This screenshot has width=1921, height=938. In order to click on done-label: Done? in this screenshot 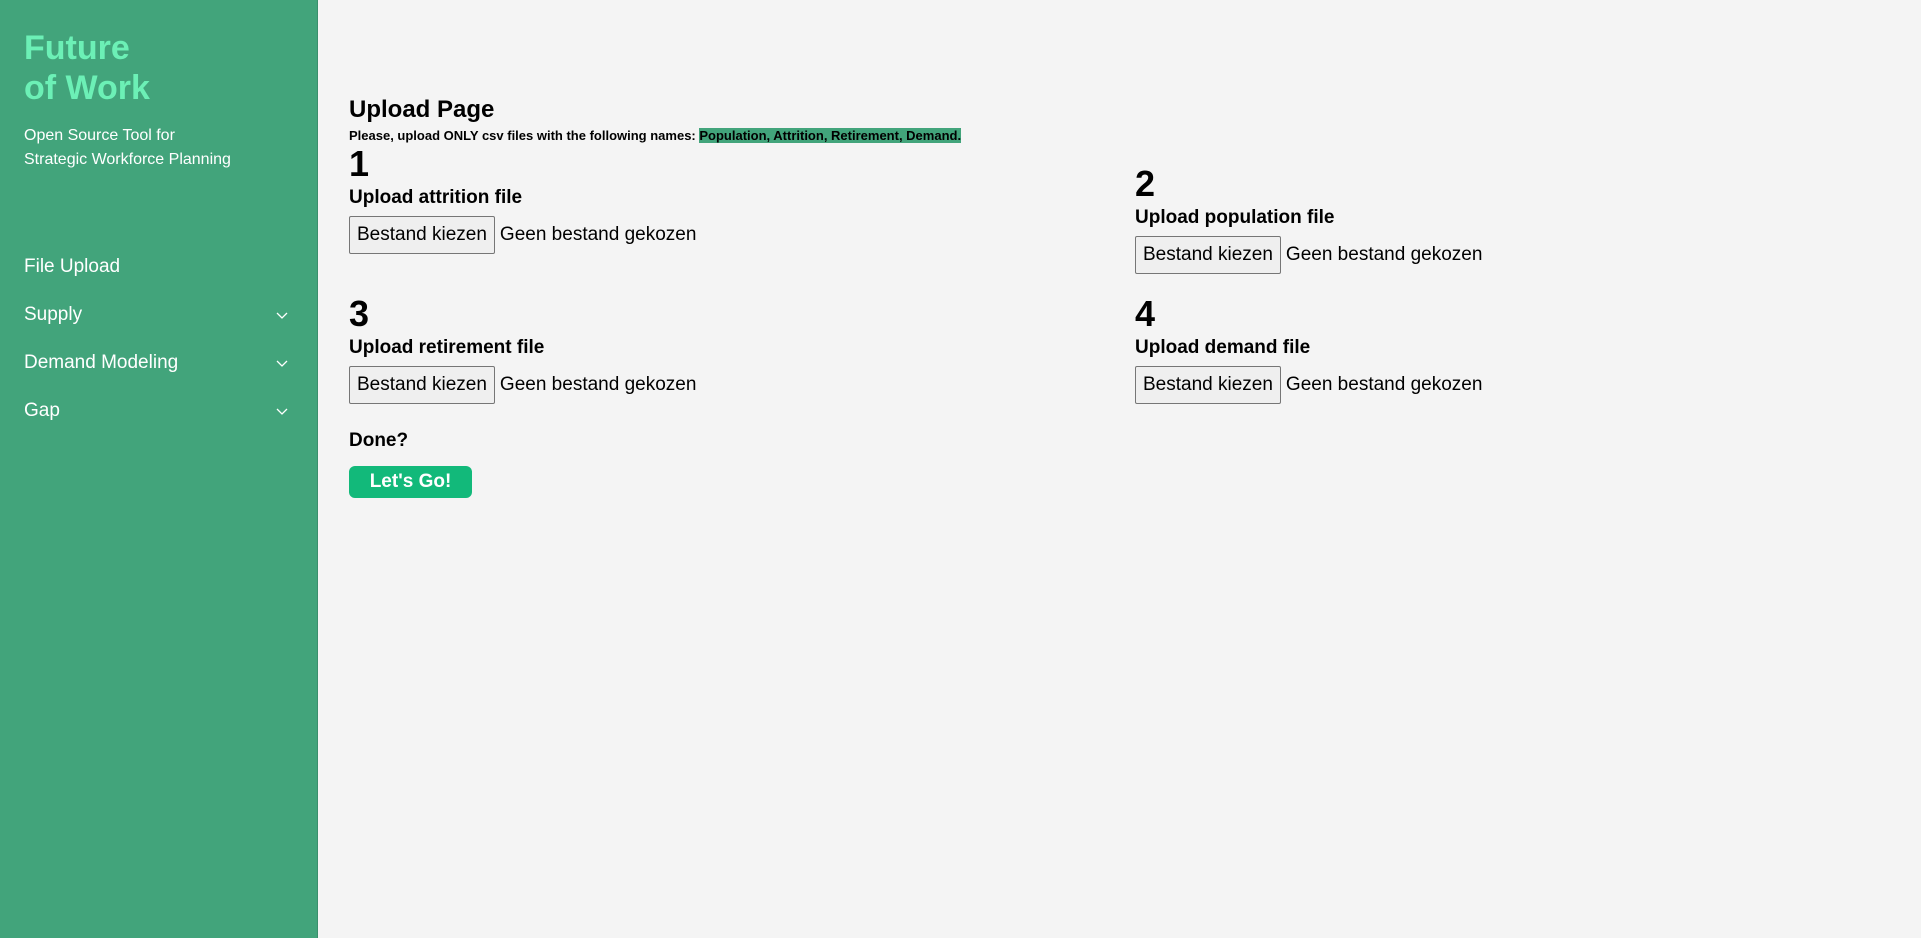, I will do `click(379, 440)`.